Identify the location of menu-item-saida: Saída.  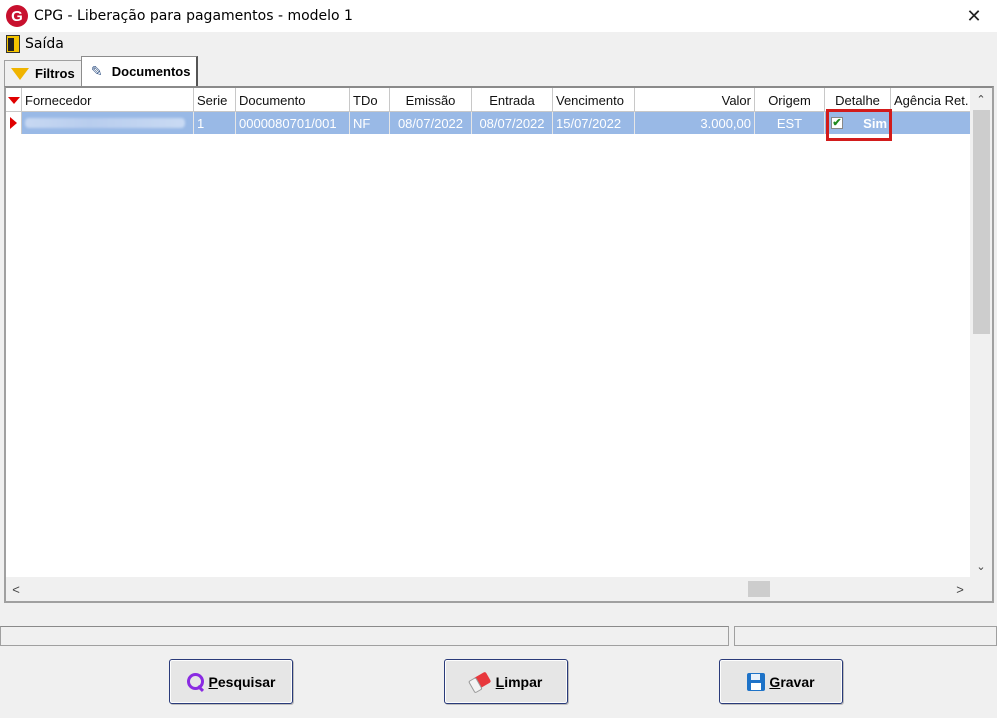
(35, 44).